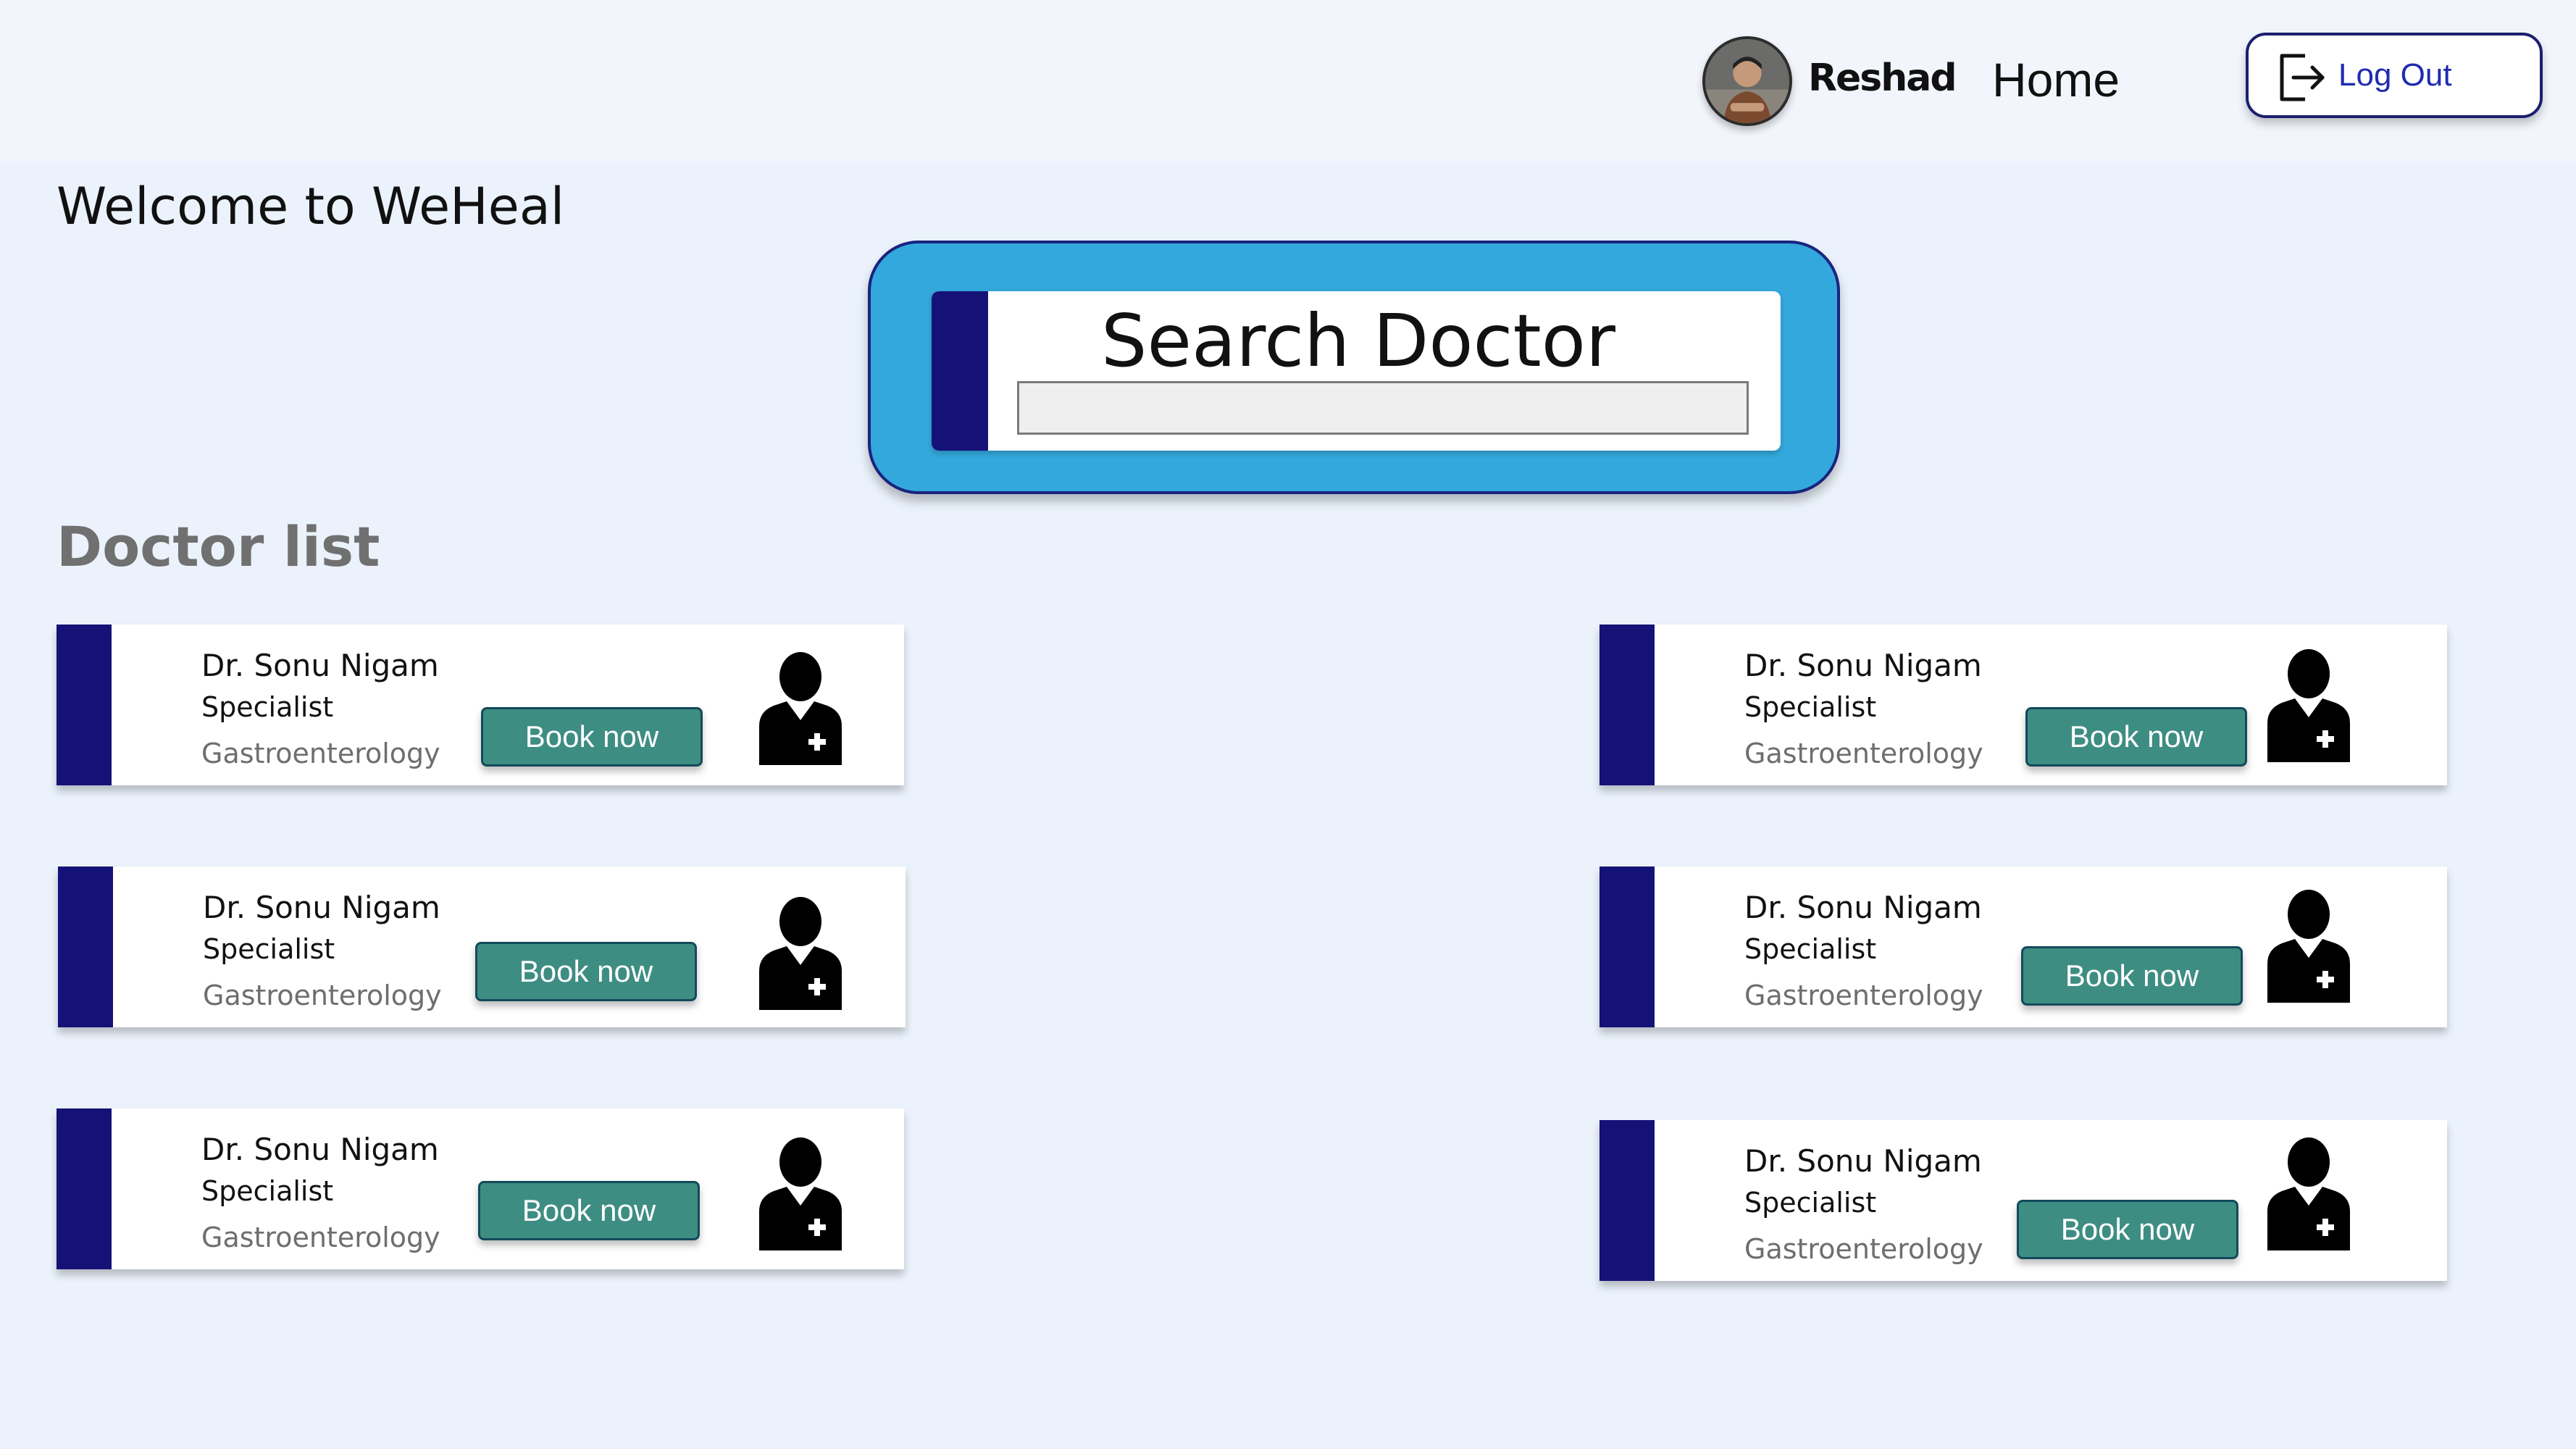 The width and height of the screenshot is (2576, 1449). I want to click on welcome-heading: Welcome to WeHeal, so click(311, 206).